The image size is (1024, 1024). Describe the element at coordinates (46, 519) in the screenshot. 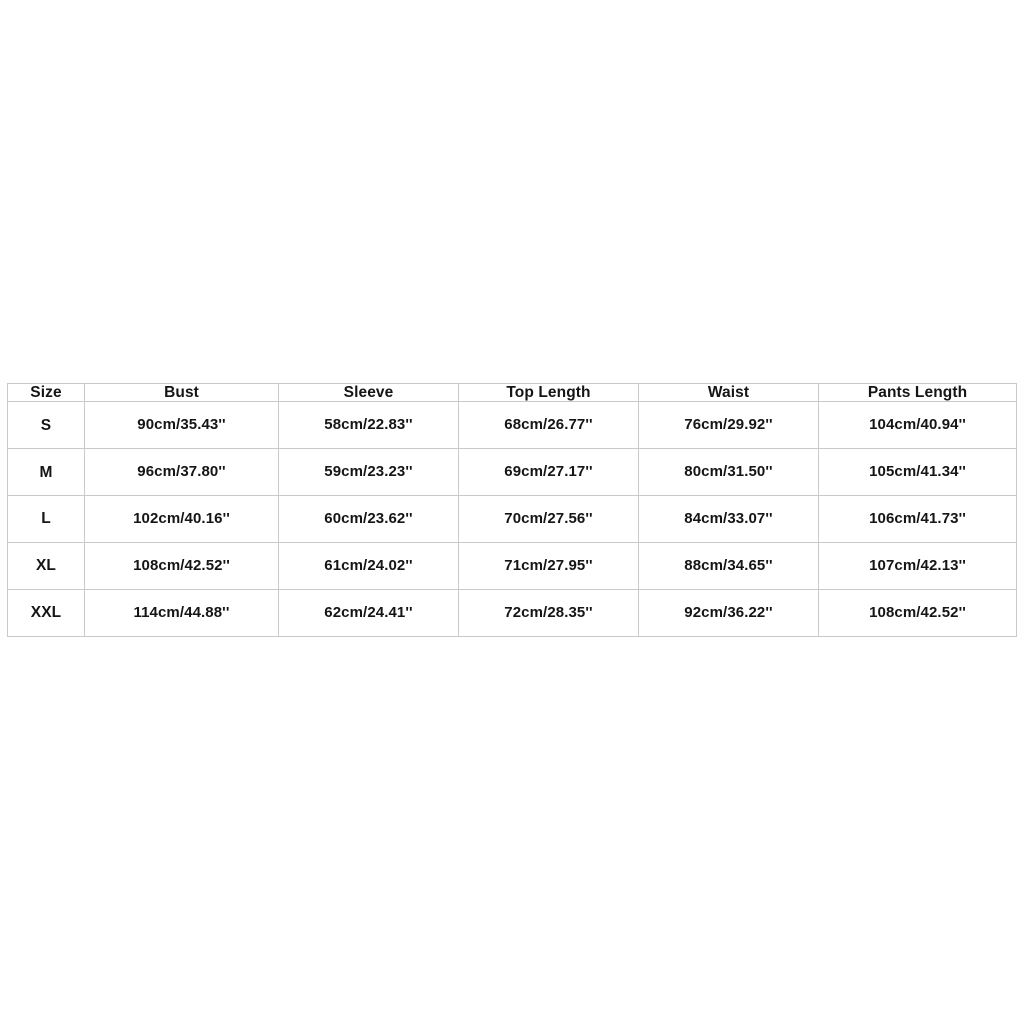

I see `cell-size: L` at that location.